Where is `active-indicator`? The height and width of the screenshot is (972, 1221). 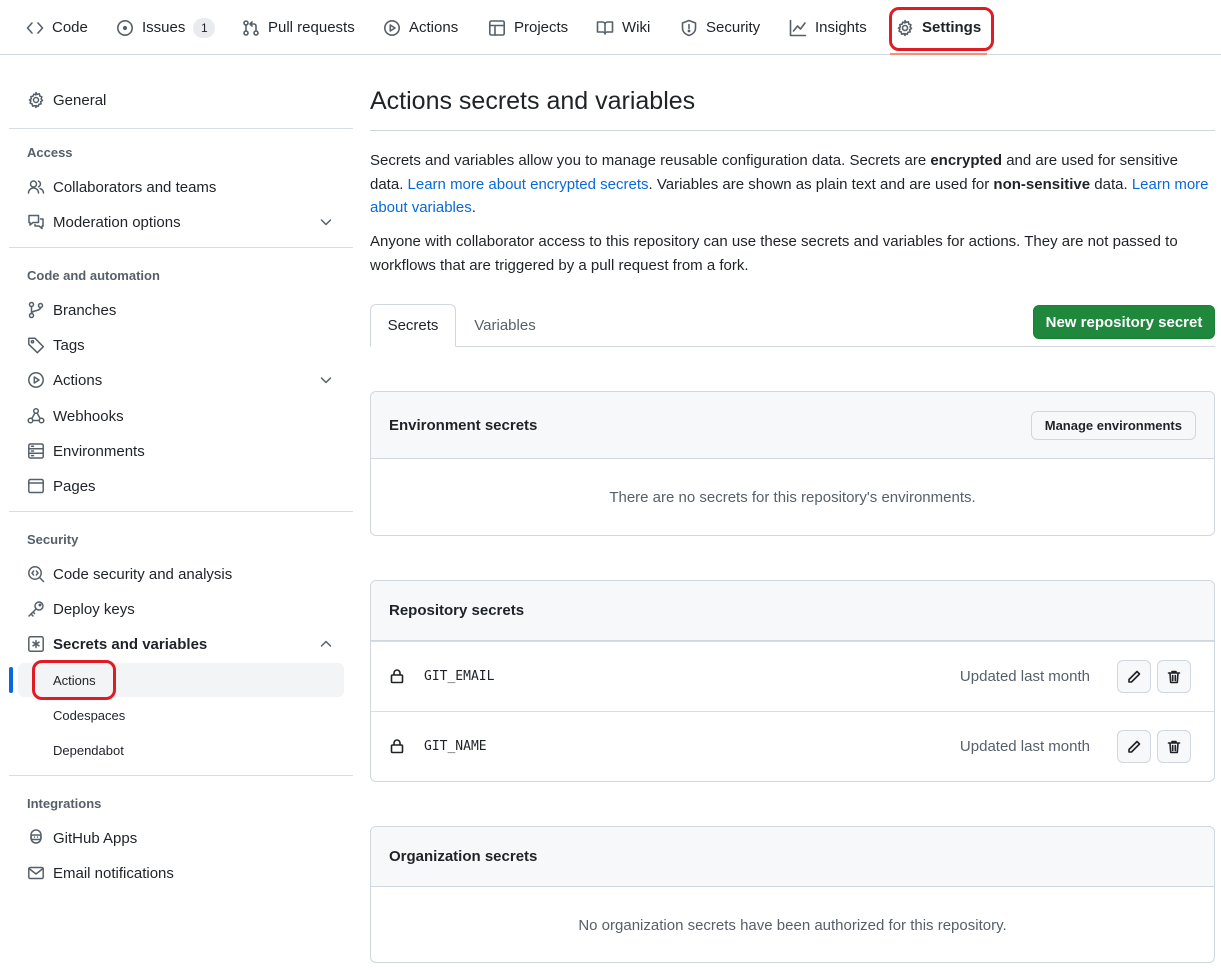 active-indicator is located at coordinates (11, 680).